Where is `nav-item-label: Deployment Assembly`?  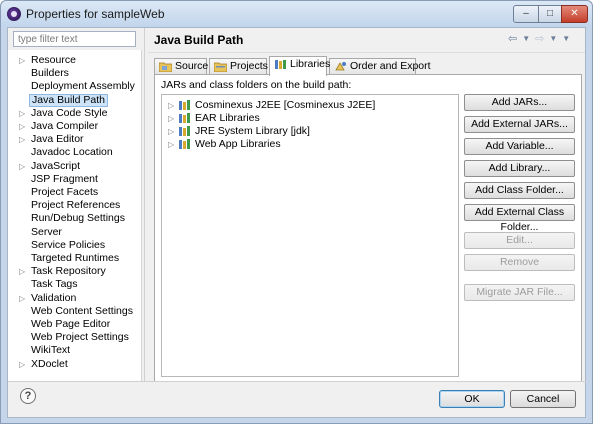
nav-item-label: Deployment Assembly is located at coordinates (83, 86).